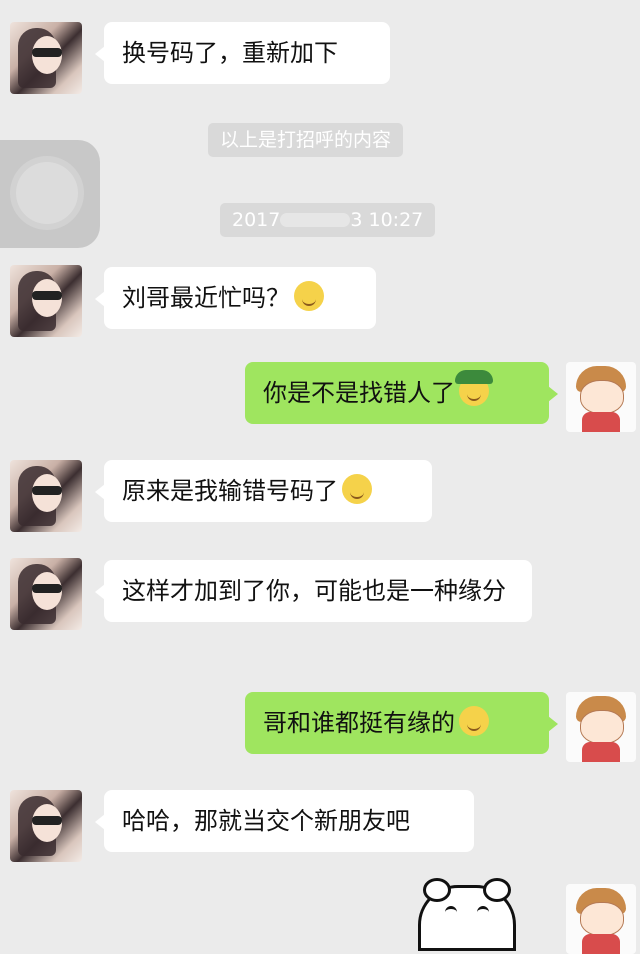 The image size is (640, 954). What do you see at coordinates (266, 821) in the screenshot?
I see `message-text: 哈哈，那就当交个新朋友吧` at bounding box center [266, 821].